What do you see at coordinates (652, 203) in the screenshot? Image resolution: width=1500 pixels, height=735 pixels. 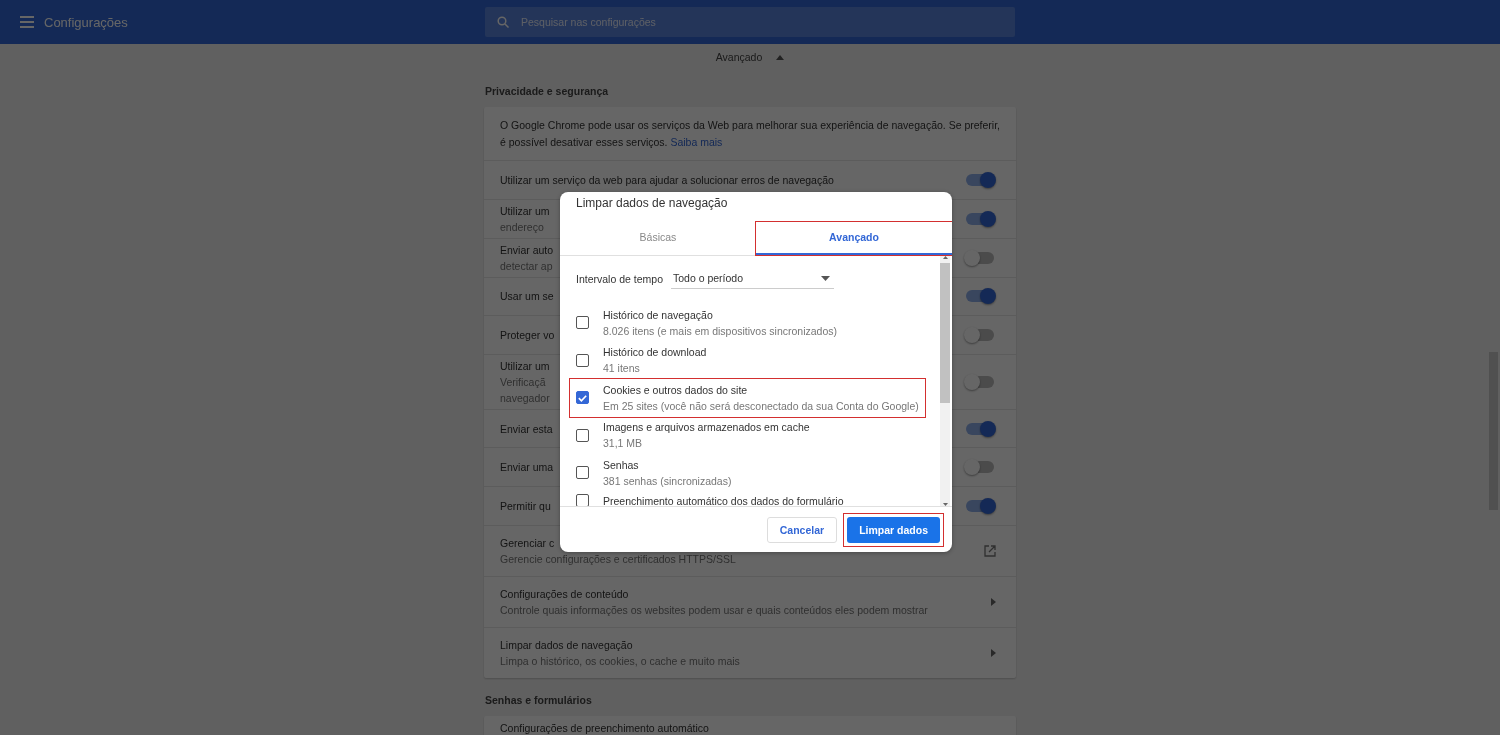 I see `dialog-title: Limpar dados de navegação` at bounding box center [652, 203].